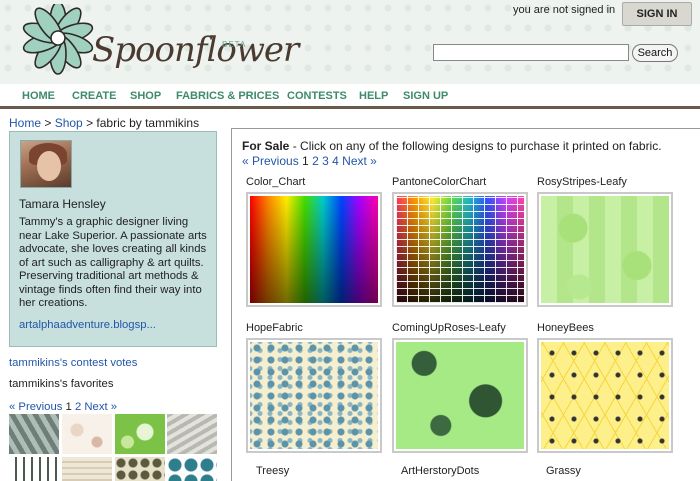  I want to click on nav-help: HELP, so click(373, 96).